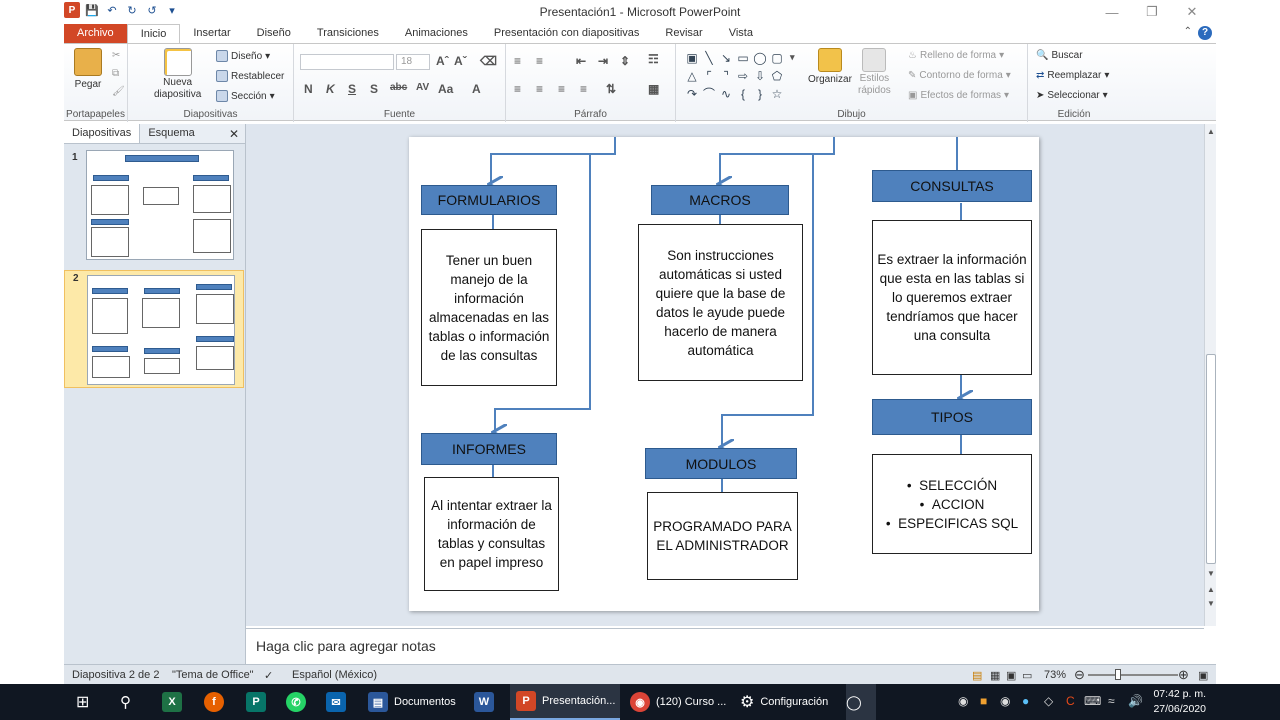  Describe the element at coordinates (460, 61) in the screenshot. I see `shrink-font-icon: Aˇ` at that location.